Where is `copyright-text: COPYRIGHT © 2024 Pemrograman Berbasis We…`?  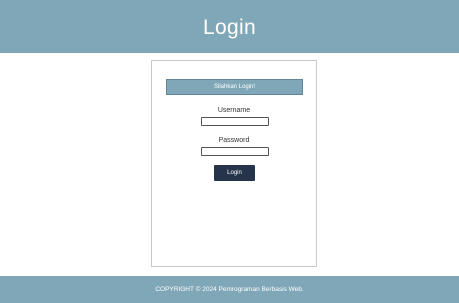
copyright-text: COPYRIGHT © 2024 Pemrograman Berbasis We… is located at coordinates (229, 289).